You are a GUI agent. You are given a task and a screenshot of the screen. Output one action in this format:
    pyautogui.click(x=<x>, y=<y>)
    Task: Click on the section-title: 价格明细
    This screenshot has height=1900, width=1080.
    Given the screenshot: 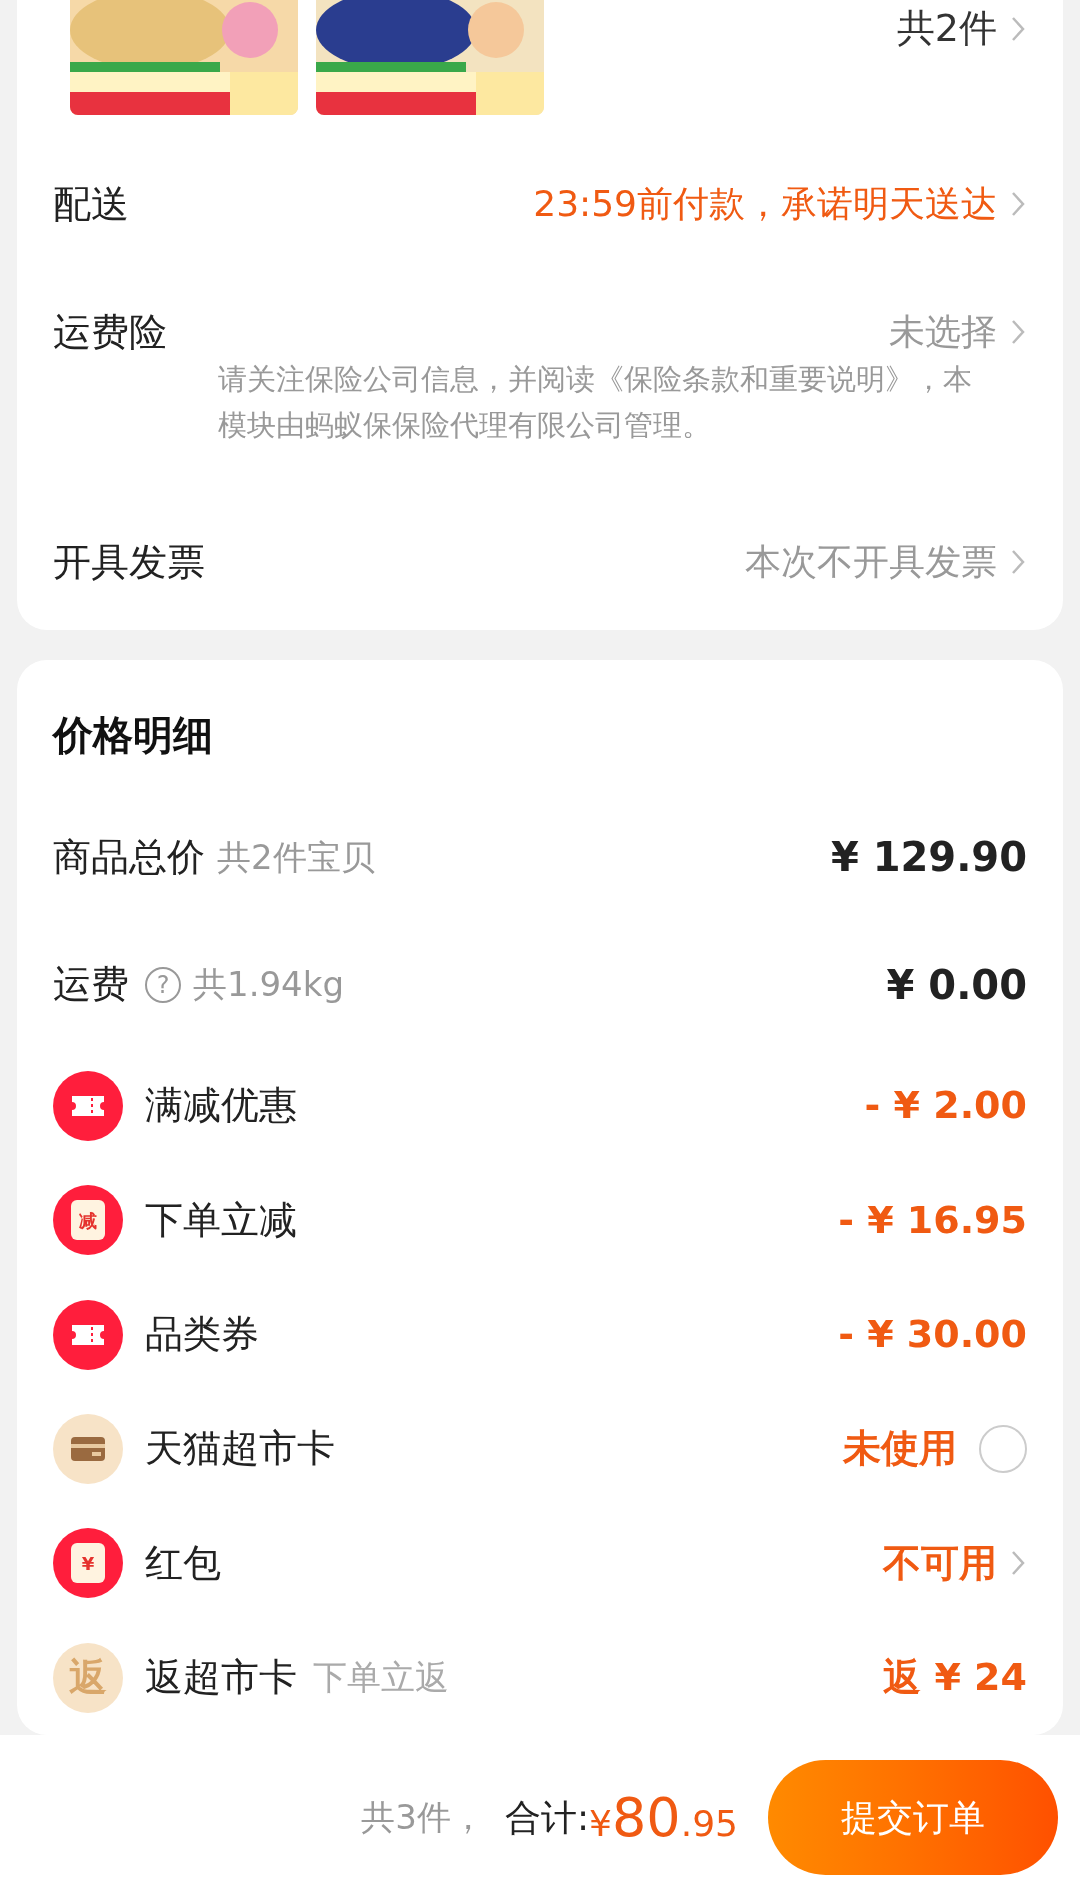 What is the action you would take?
    pyautogui.click(x=133, y=735)
    